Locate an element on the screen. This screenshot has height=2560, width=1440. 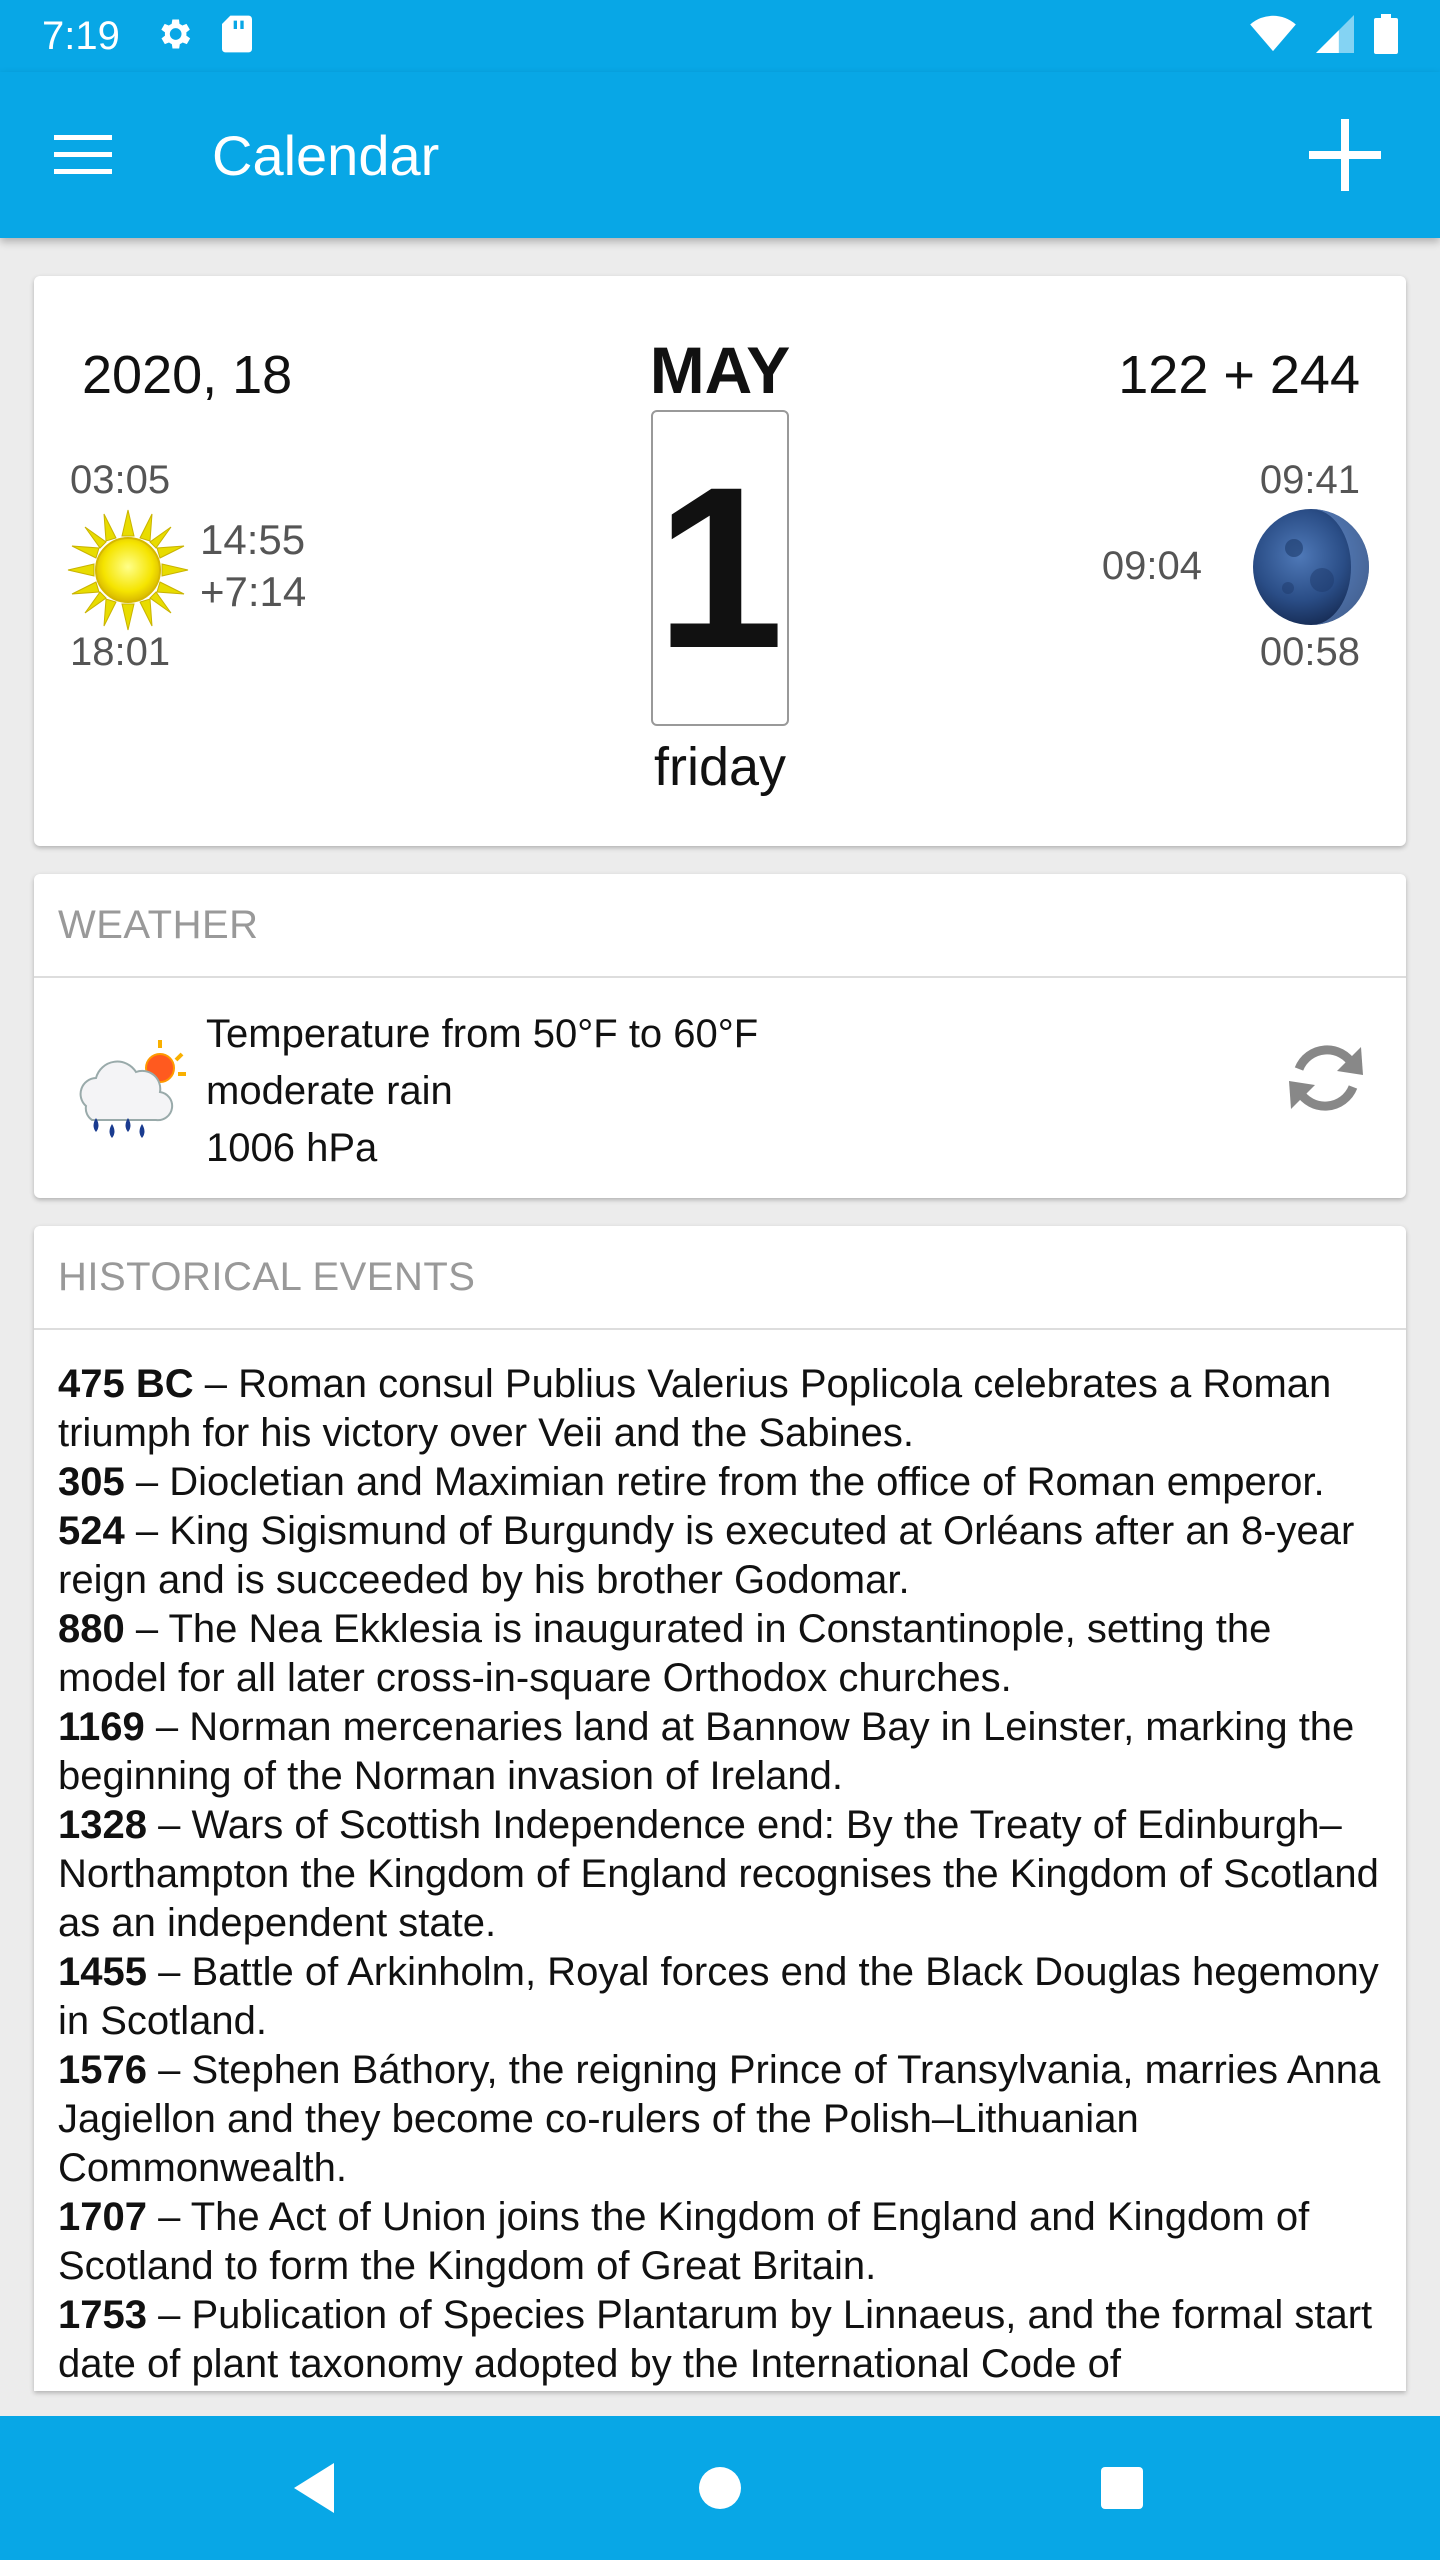
weather-temperature: Temperature from 50°F to 60°F is located at coordinates (482, 1034).